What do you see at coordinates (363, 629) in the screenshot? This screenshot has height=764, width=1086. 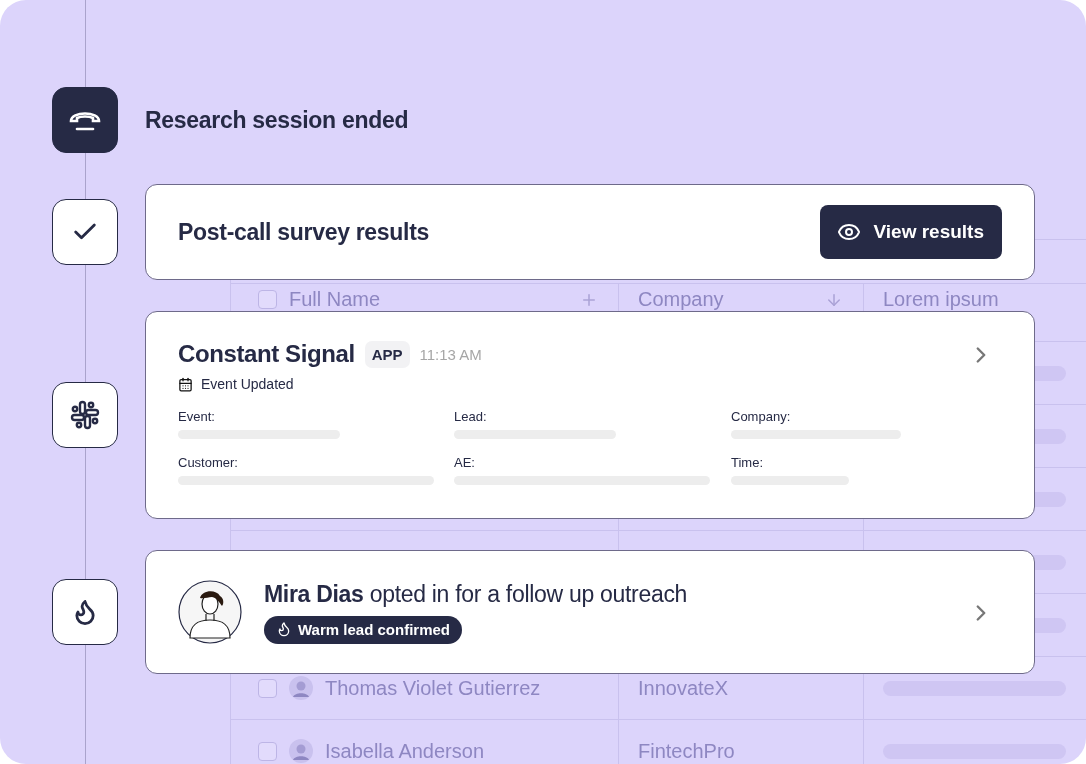 I see `warm-lead-tag: Warm lead confirmed` at bounding box center [363, 629].